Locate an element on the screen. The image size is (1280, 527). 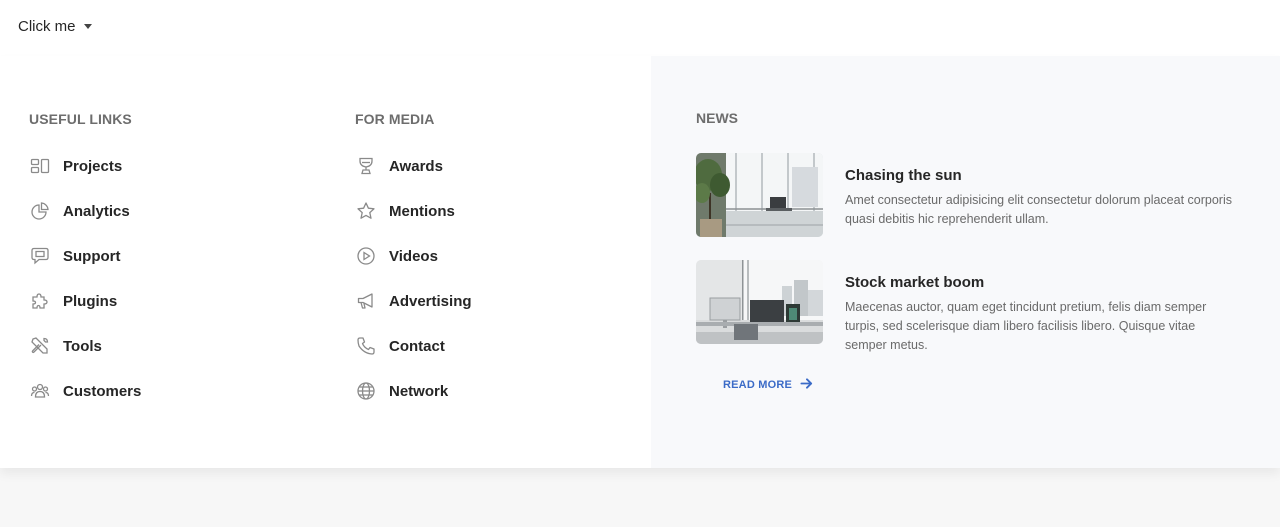
top-bar: Click me is located at coordinates (640, 28).